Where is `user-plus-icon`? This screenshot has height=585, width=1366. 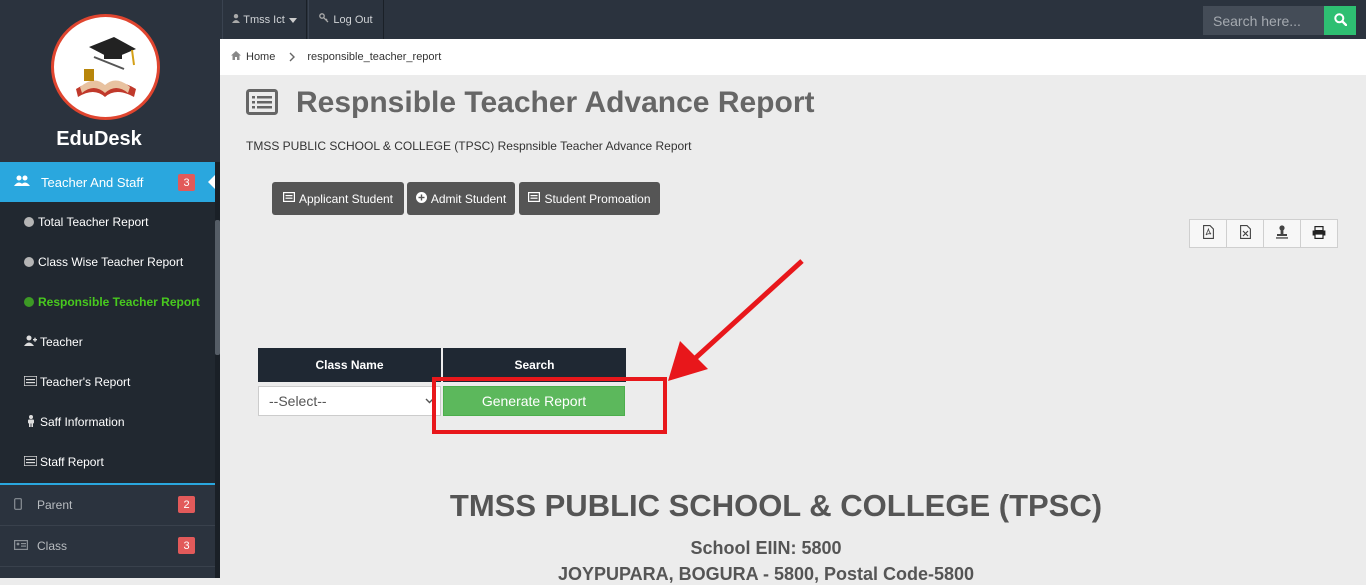 user-plus-icon is located at coordinates (30, 342).